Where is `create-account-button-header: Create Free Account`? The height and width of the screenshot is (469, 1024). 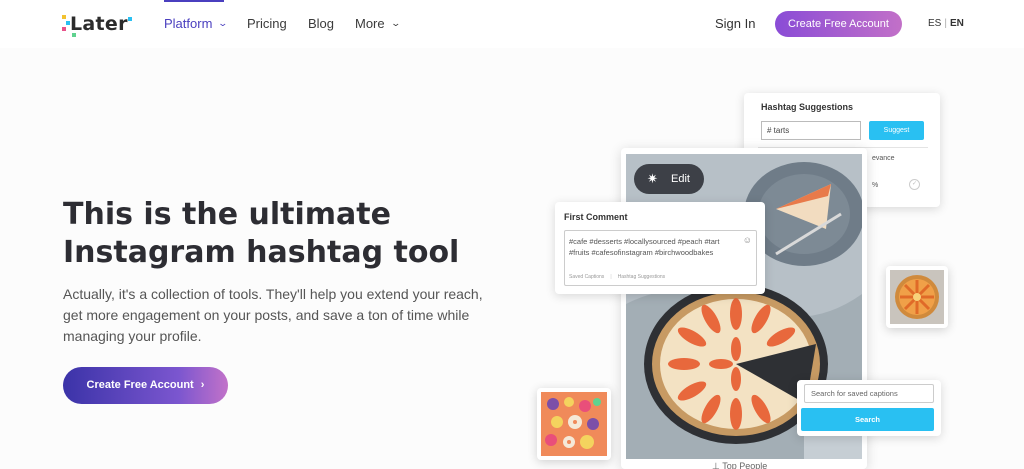 create-account-button-header: Create Free Account is located at coordinates (838, 24).